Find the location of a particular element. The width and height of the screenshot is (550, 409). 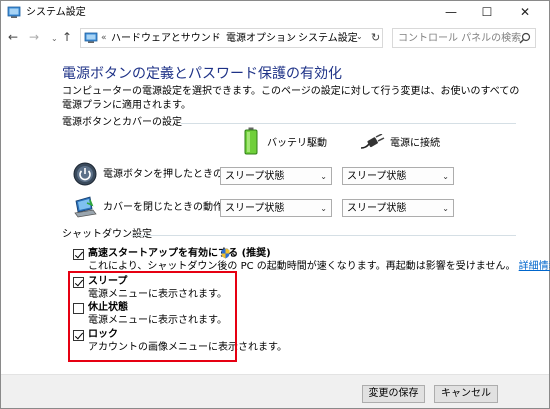

laptop-lid-icon is located at coordinates (85, 207).